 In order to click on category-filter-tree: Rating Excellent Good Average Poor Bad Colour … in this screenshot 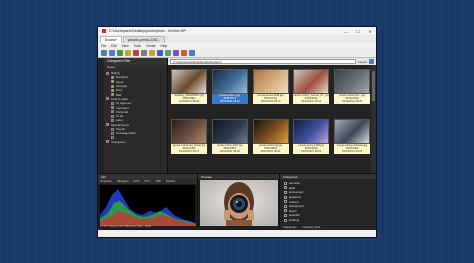, I will do `click(135, 107)`.